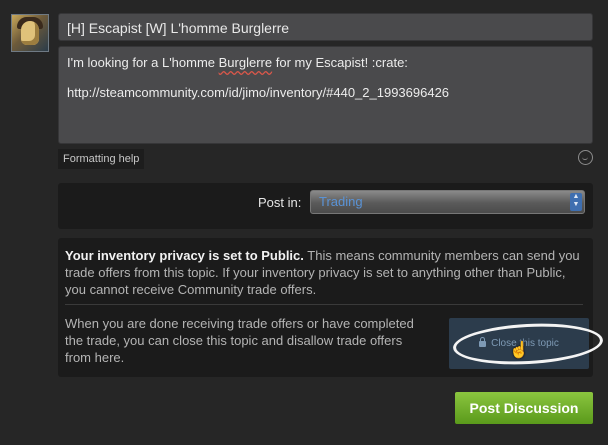 This screenshot has width=608, height=445. Describe the element at coordinates (576, 202) in the screenshot. I see `select-arrows-icon: ▲ ▼` at that location.